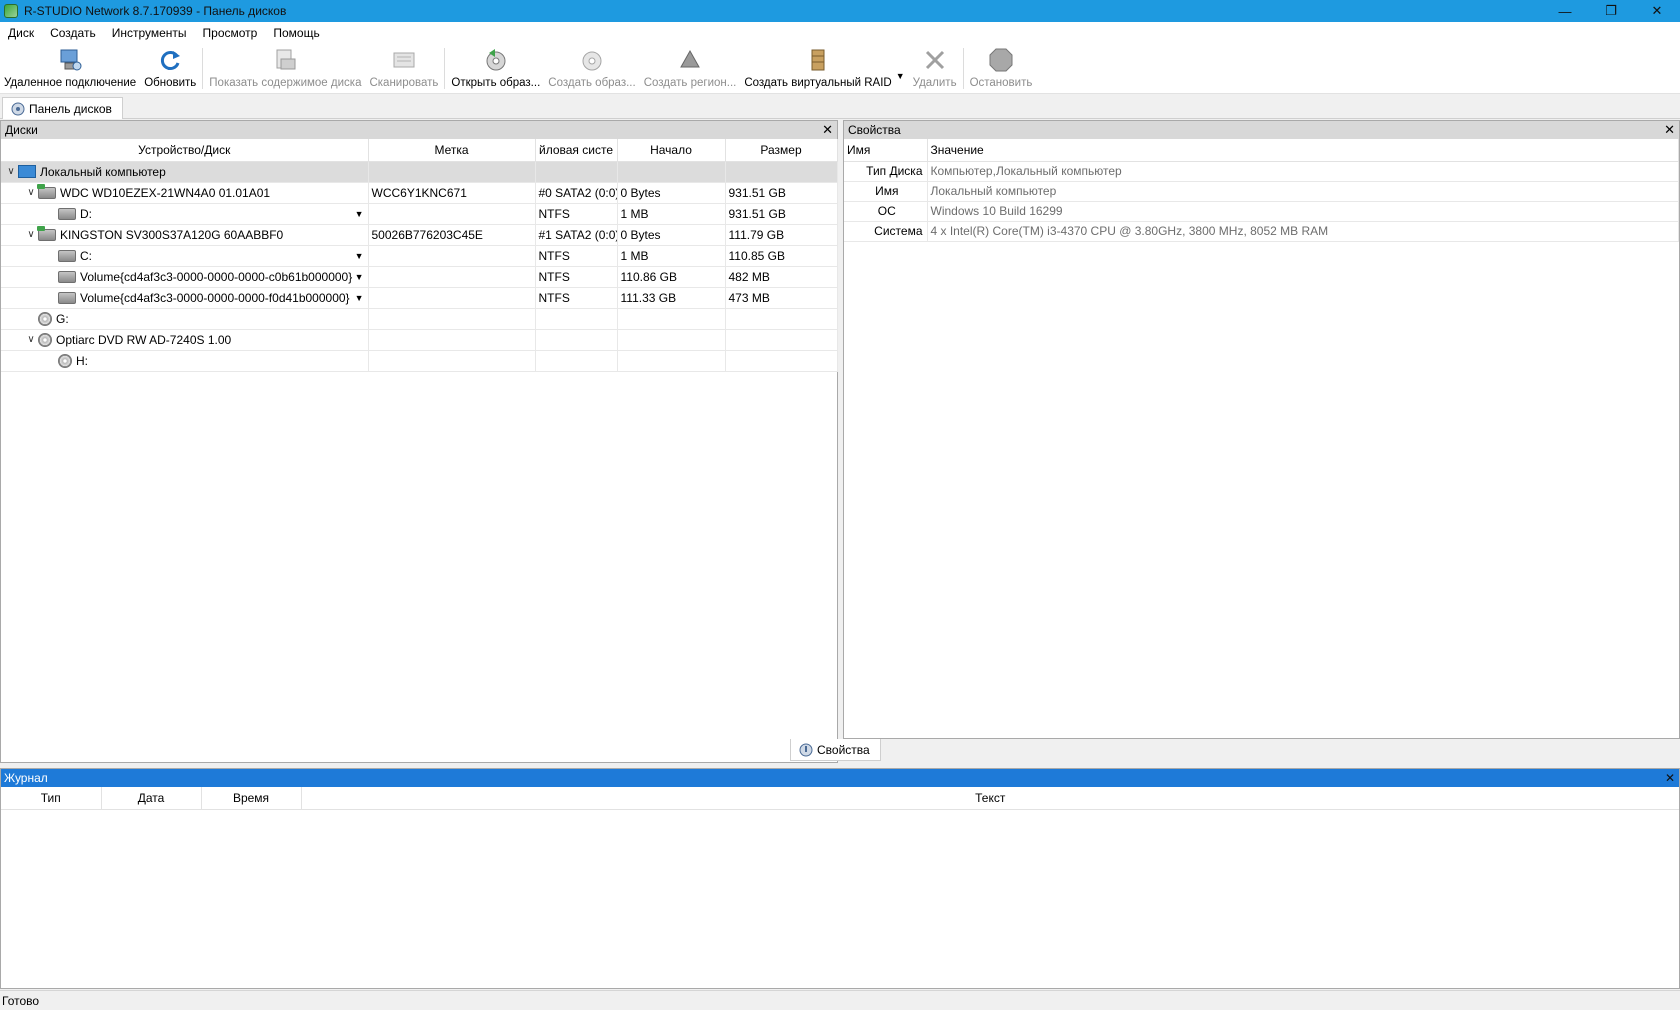 The image size is (1680, 1010). I want to click on table-row: H:, so click(419, 361).